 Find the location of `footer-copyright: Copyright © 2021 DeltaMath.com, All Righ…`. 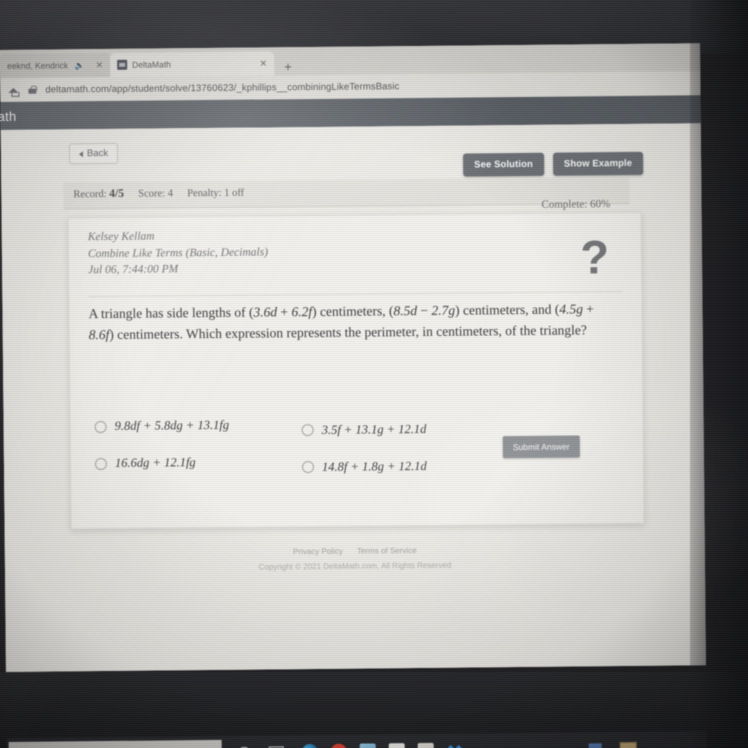

footer-copyright: Copyright © 2021 DeltaMath.com, All Righ… is located at coordinates (355, 566).